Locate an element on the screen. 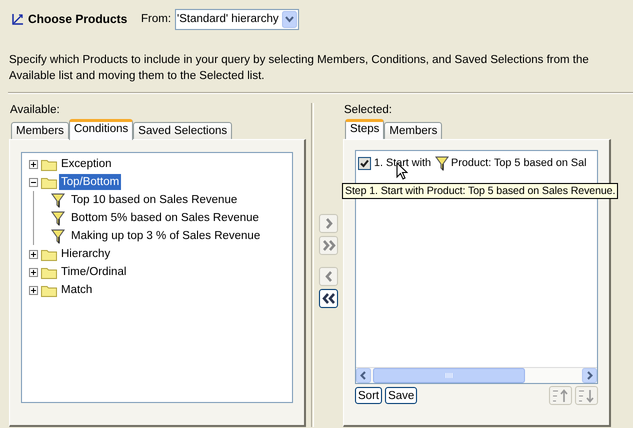  action-button: Save is located at coordinates (401, 395).